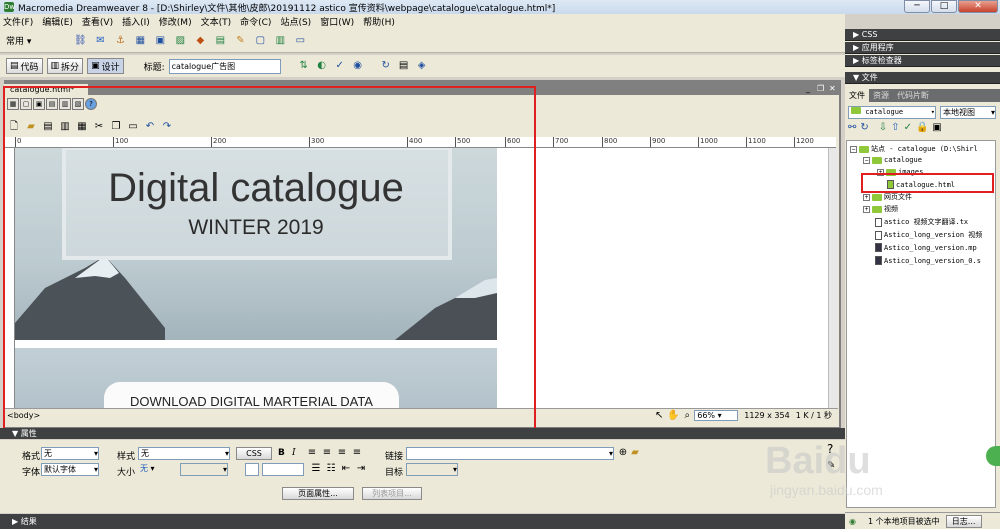  I want to click on color-input, so click(283, 469).